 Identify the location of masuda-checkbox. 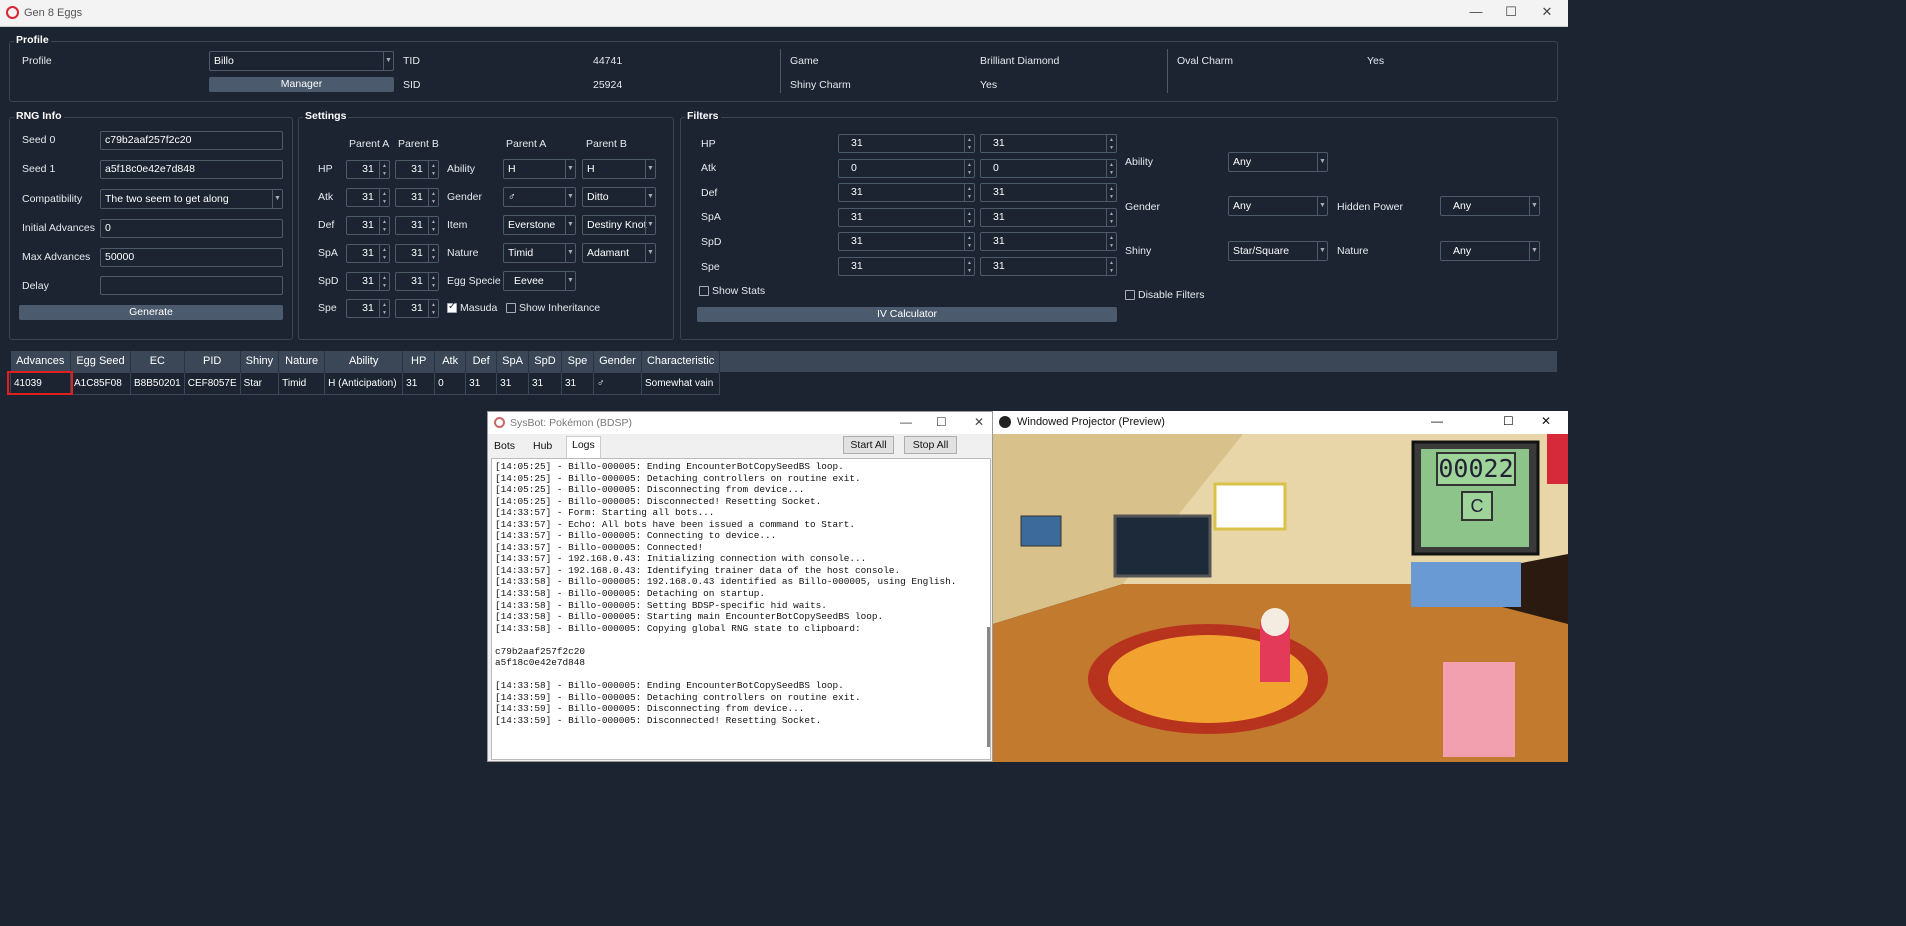
(452, 307).